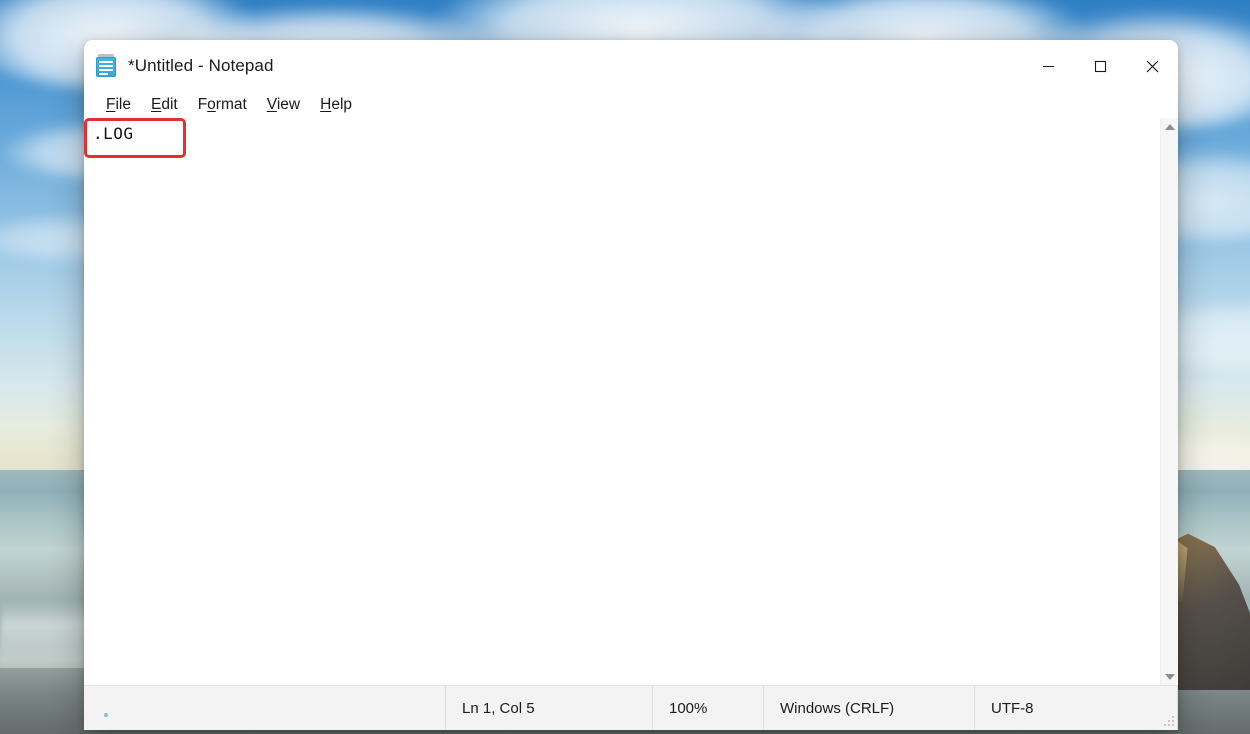  I want to click on status-line-ending: Windows (CRLF), so click(868, 708).